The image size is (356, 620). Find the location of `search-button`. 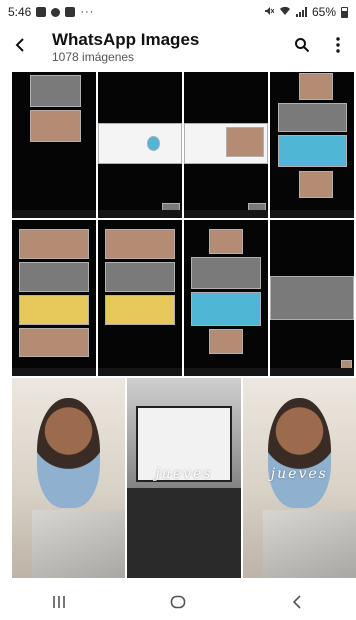

search-button is located at coordinates (302, 47).